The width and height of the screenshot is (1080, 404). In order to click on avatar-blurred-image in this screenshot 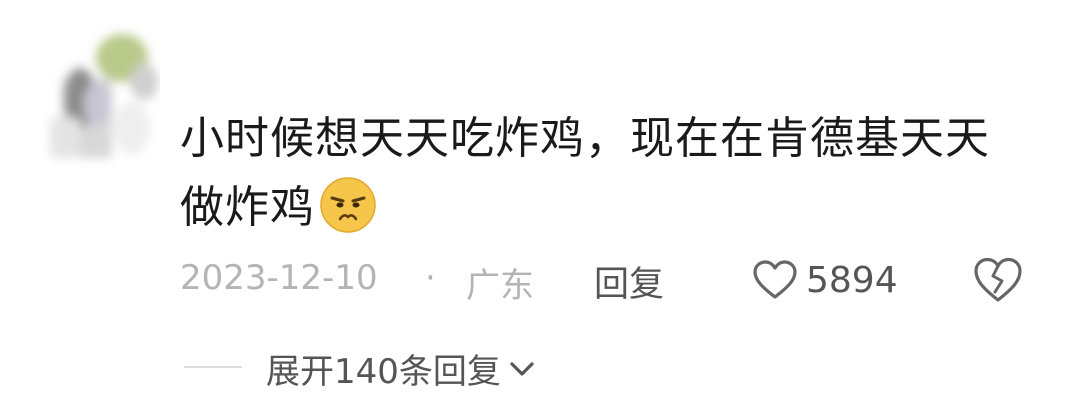, I will do `click(104, 96)`.